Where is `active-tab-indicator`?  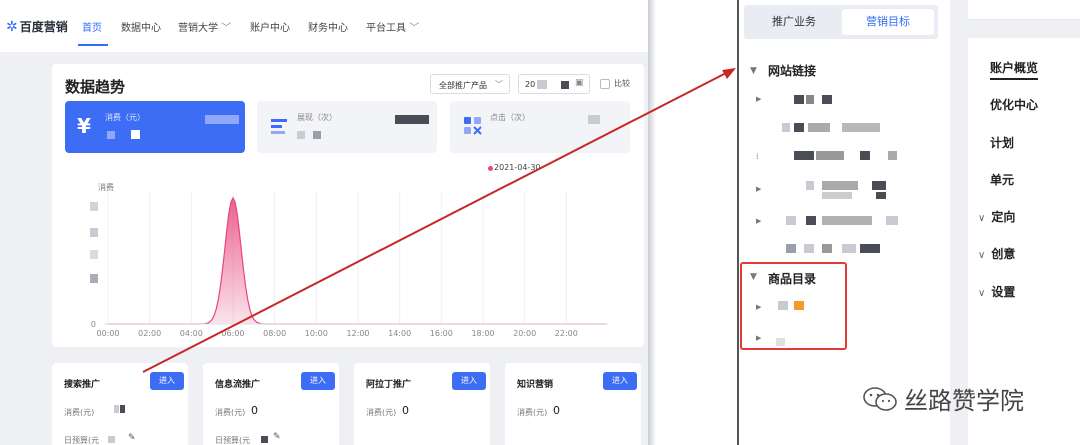
active-tab-indicator is located at coordinates (93, 45).